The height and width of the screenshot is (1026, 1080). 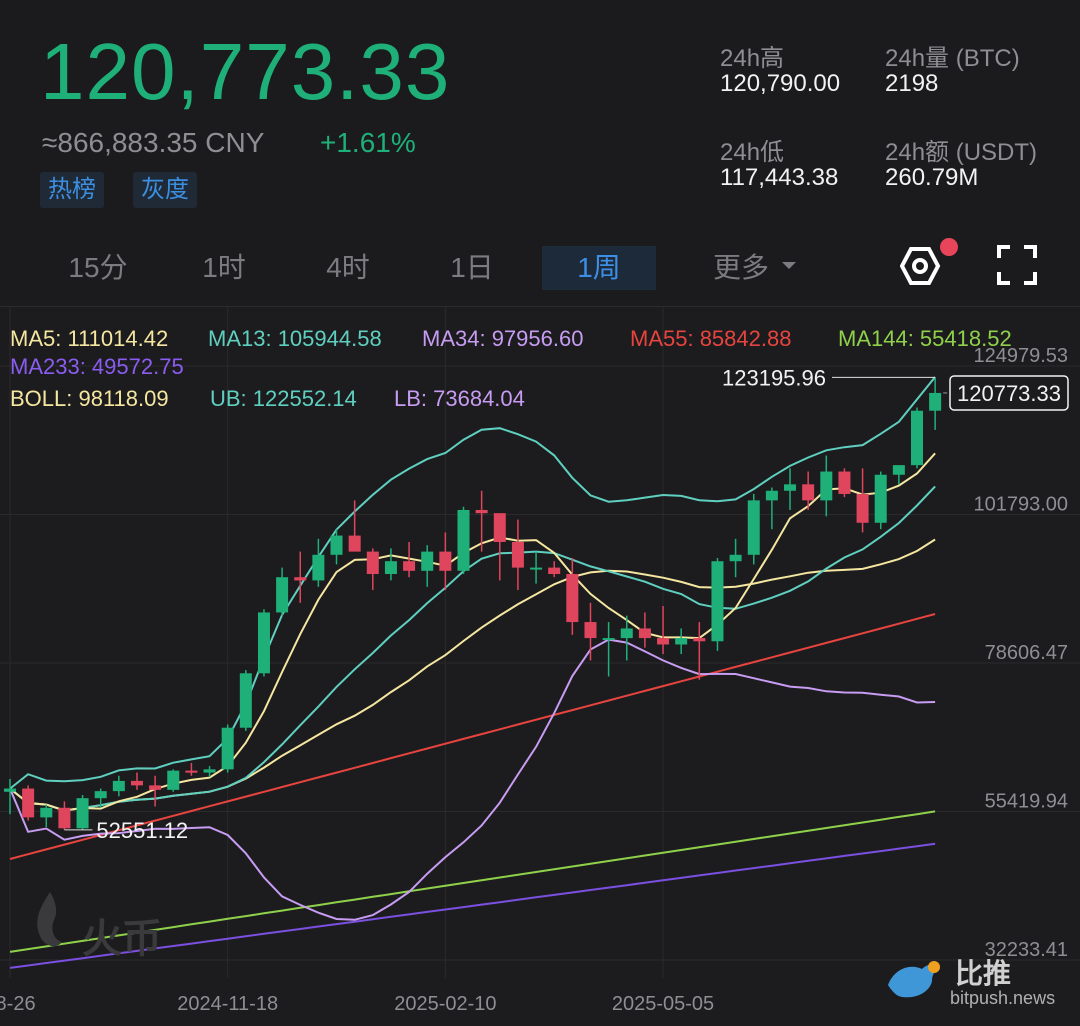 I want to click on tab-1w: 1周, so click(x=599, y=268).